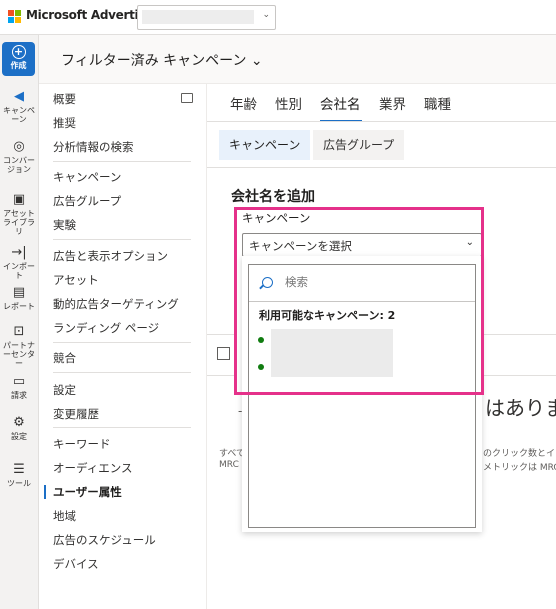 The image size is (556, 609). What do you see at coordinates (265, 145) in the screenshot?
I see `segment-campaigns: キャンペーン` at bounding box center [265, 145].